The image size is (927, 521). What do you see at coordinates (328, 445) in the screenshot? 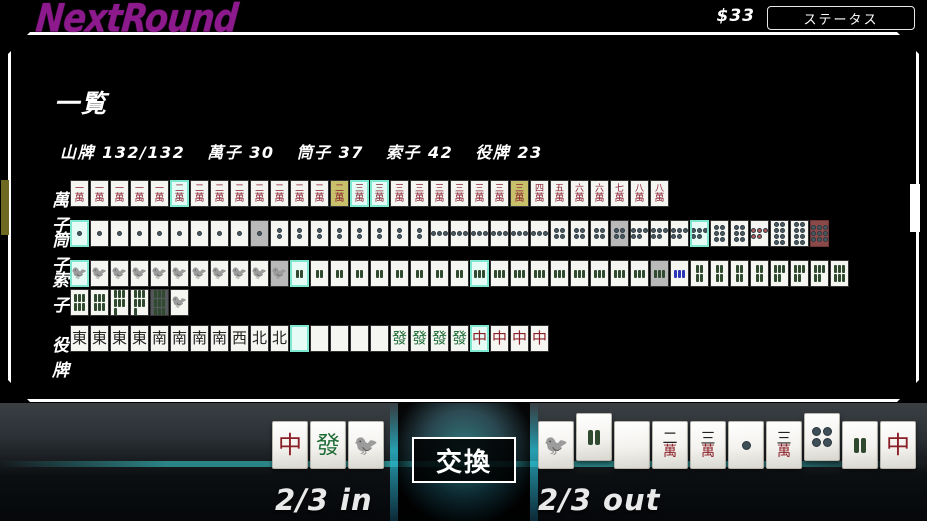
I see `hand-tile-hatsu: 發` at bounding box center [328, 445].